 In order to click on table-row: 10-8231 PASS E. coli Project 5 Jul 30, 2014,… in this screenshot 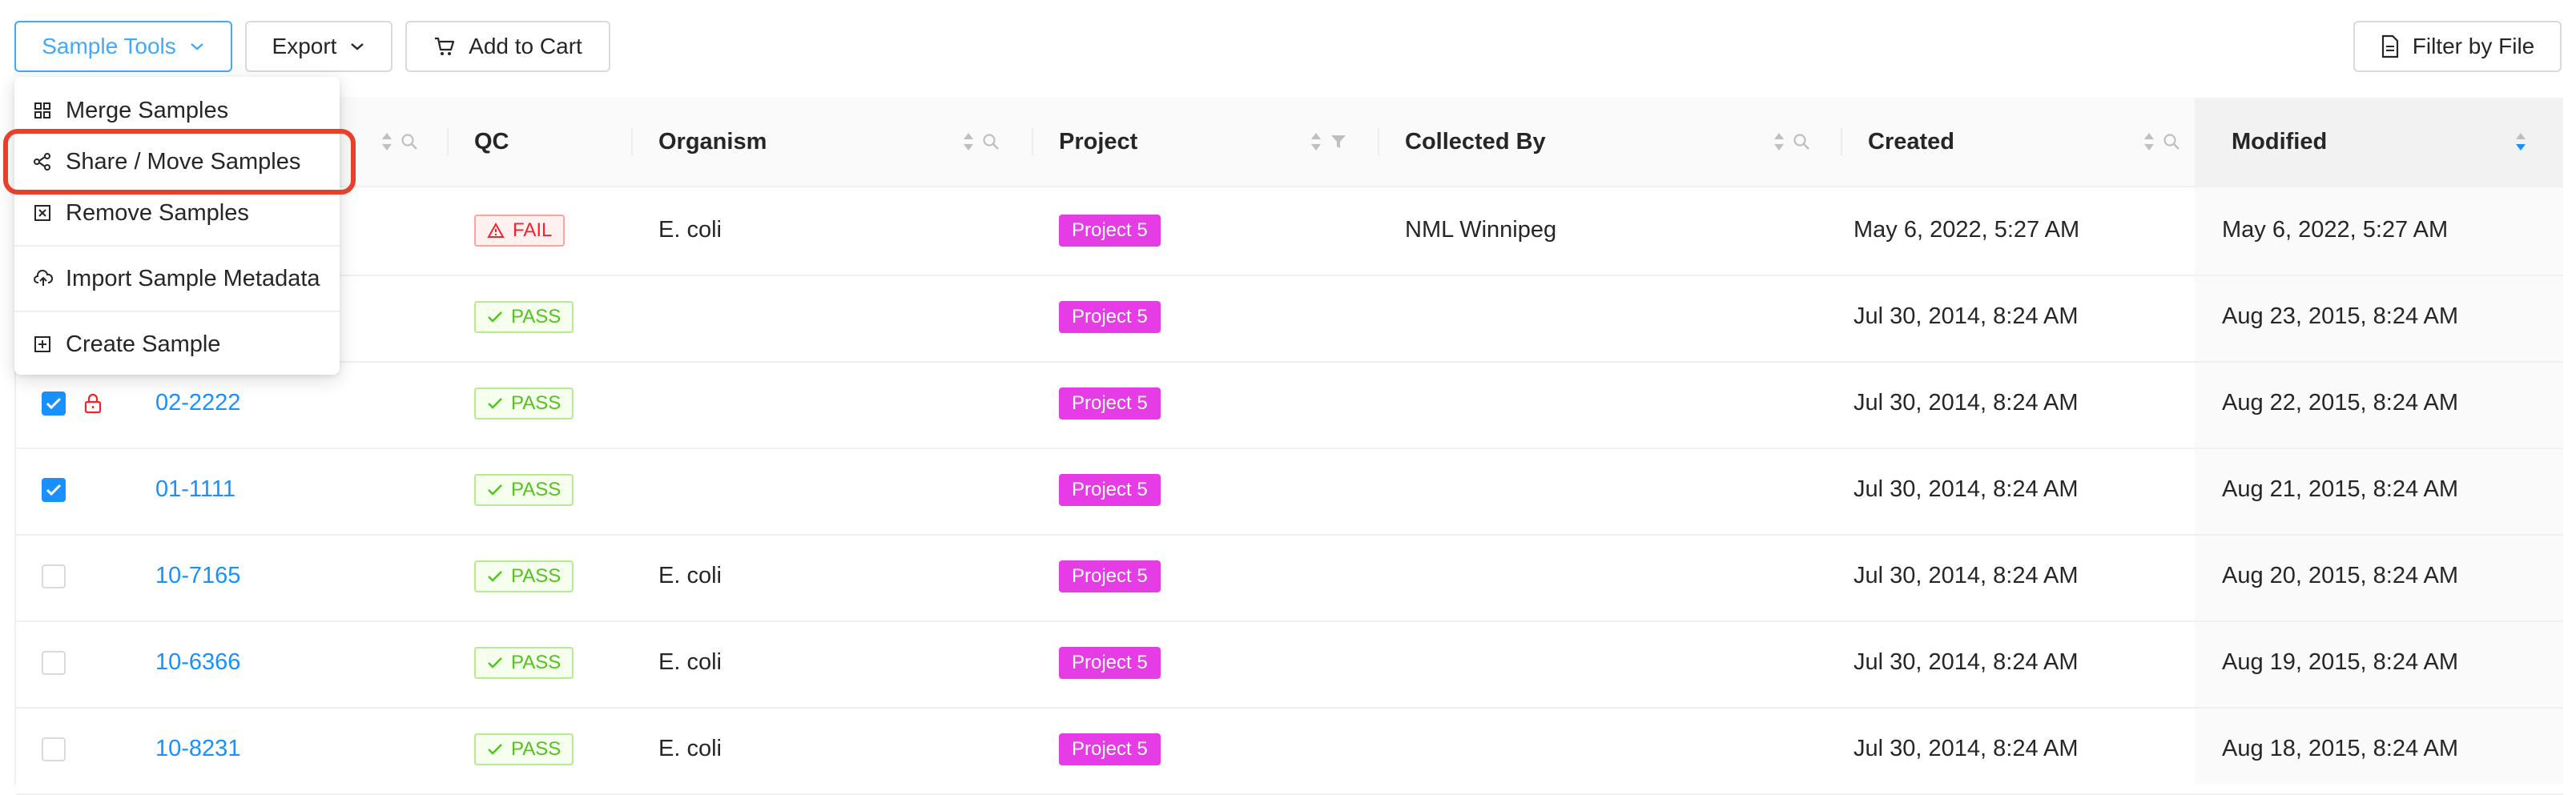, I will do `click(1289, 750)`.